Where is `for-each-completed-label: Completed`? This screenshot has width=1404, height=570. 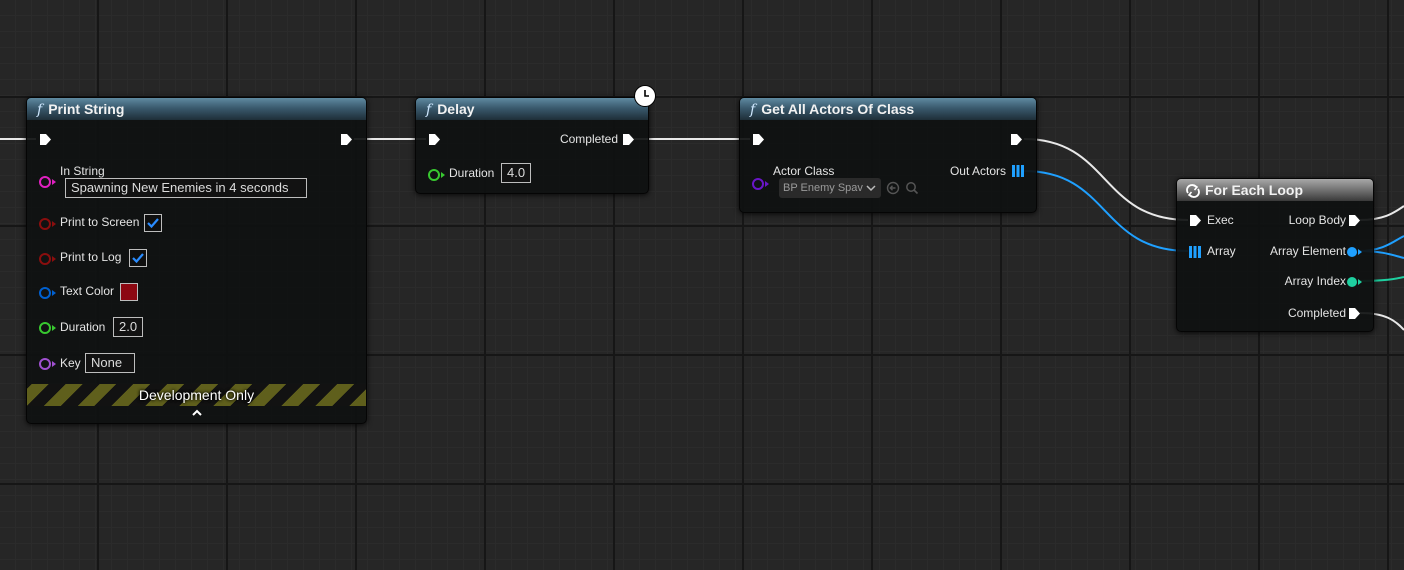
for-each-completed-label: Completed is located at coordinates (1316, 313).